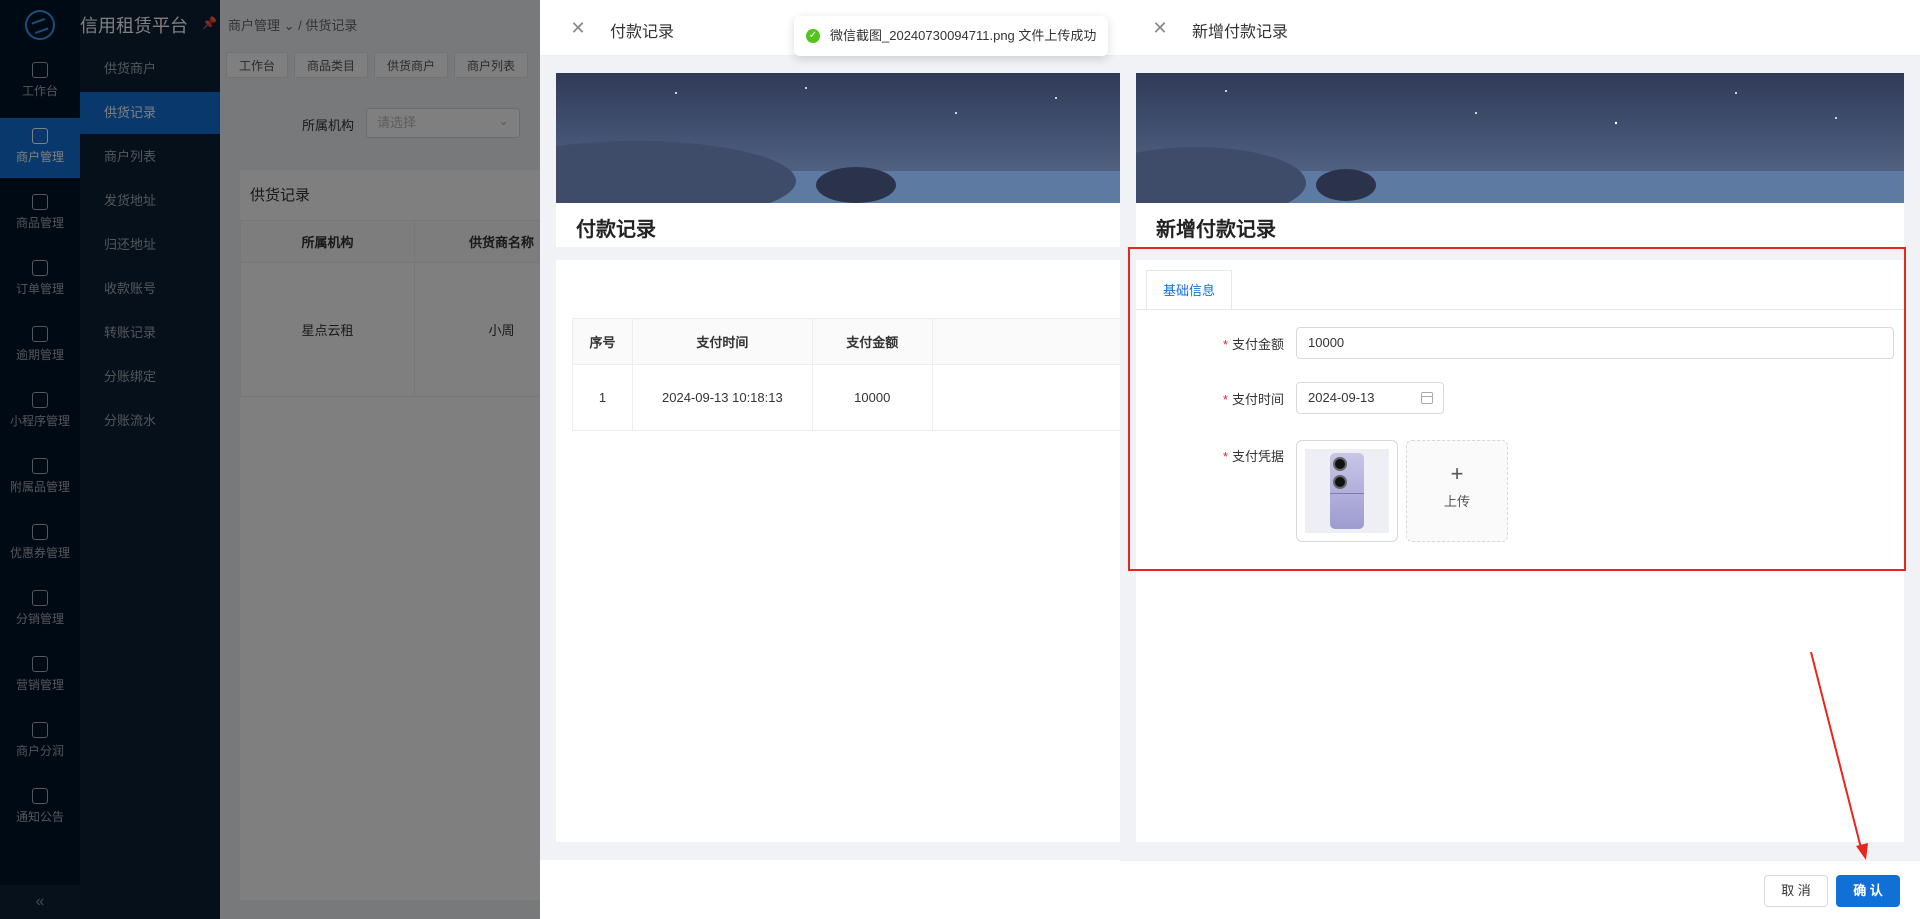 The width and height of the screenshot is (1920, 919). Describe the element at coordinates (1457, 491) in the screenshot. I see `upload-button: + 上传` at that location.